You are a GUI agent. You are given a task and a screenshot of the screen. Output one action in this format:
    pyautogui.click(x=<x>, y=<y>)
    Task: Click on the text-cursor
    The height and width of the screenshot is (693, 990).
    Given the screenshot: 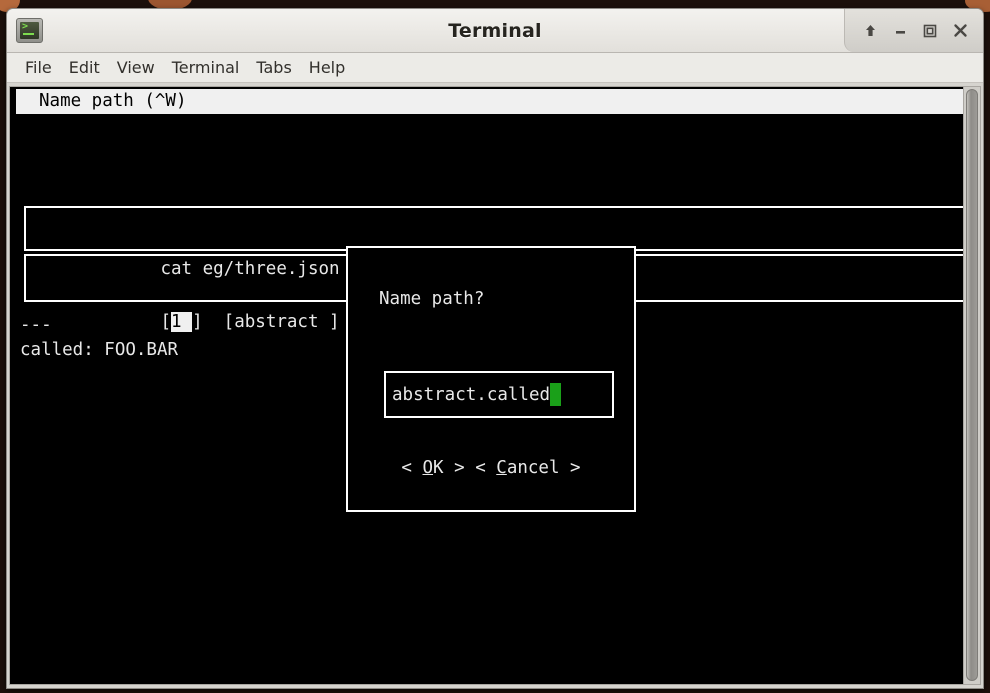 What is the action you would take?
    pyautogui.click(x=556, y=394)
    